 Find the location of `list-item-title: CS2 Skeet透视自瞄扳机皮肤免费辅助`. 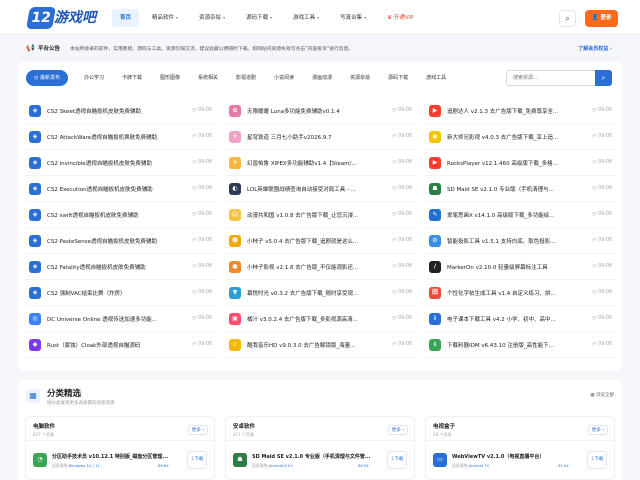

list-item-title: CS2 Skeet透视自瞄扳机皮肤免费辅助 is located at coordinates (117, 111).